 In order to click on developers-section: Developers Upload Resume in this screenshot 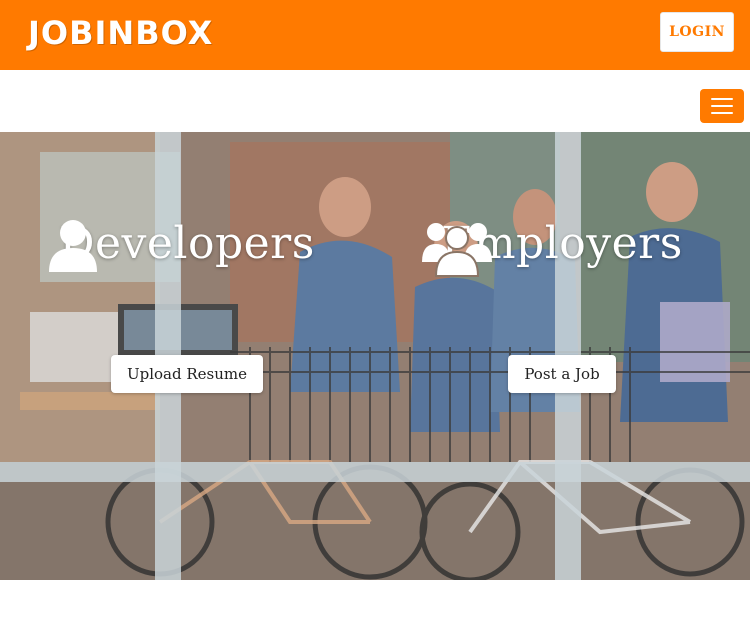, I will do `click(187, 305)`.